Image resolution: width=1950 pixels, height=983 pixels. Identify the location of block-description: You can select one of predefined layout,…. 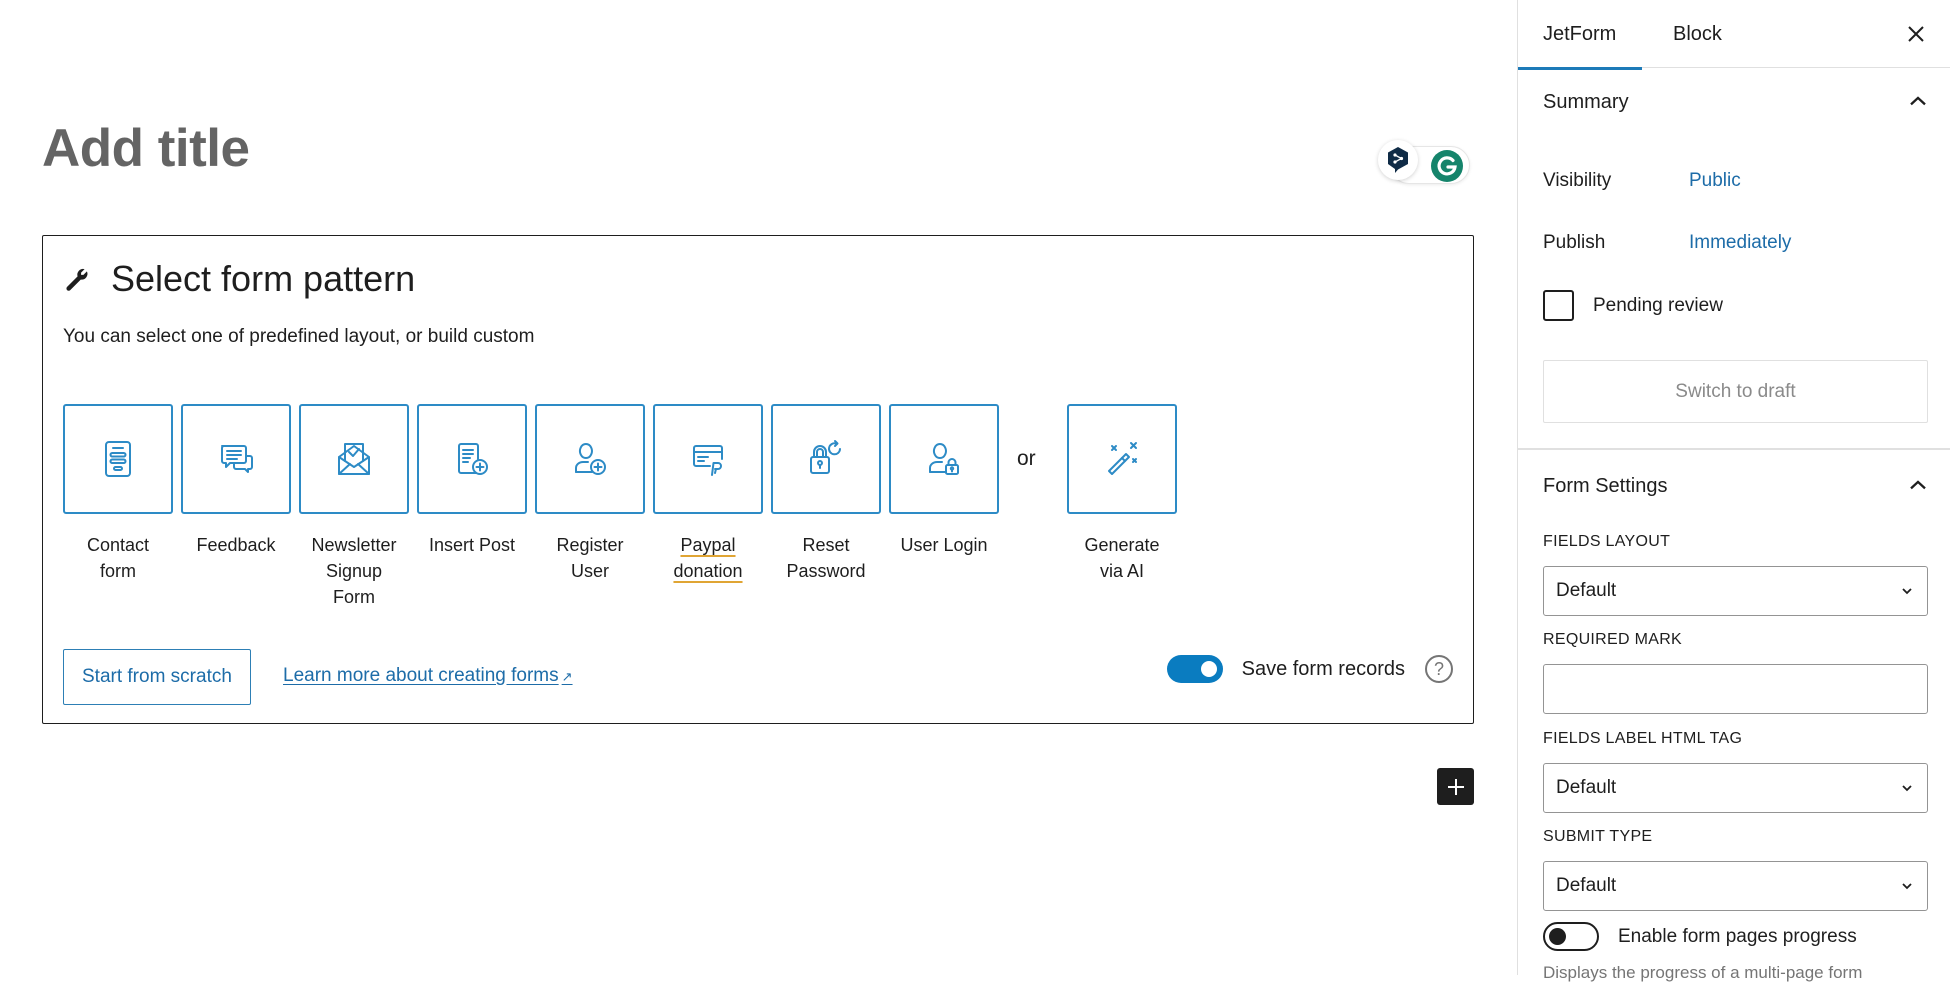
(299, 336).